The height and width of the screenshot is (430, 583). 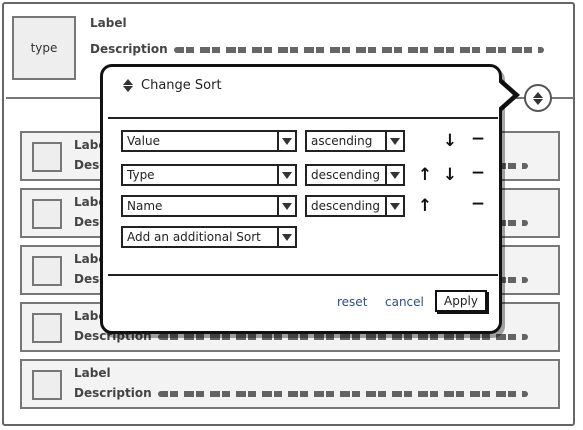 I want to click on header-item-label: Label, so click(x=108, y=23).